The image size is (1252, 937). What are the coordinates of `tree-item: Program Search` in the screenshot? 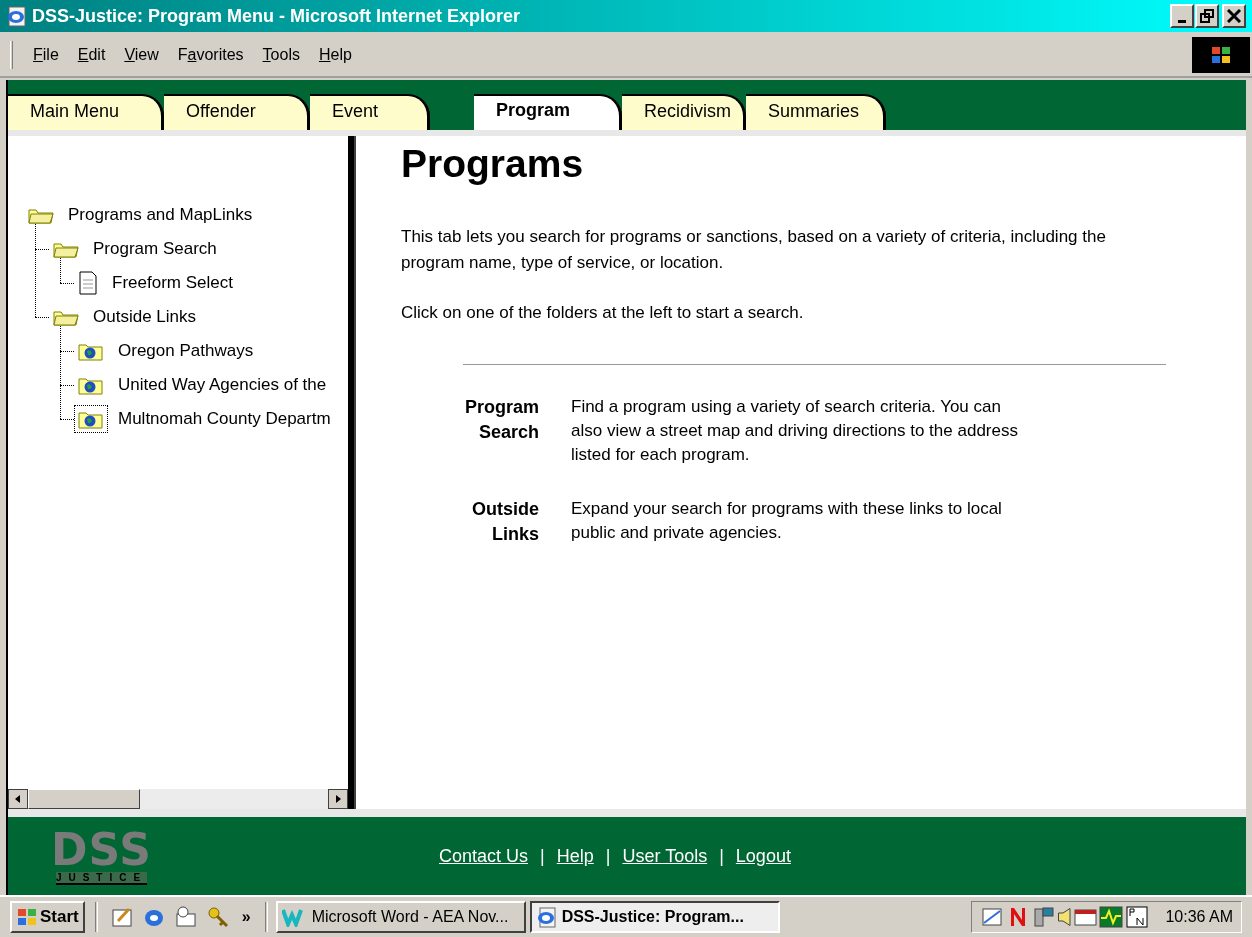 It's located at (155, 249).